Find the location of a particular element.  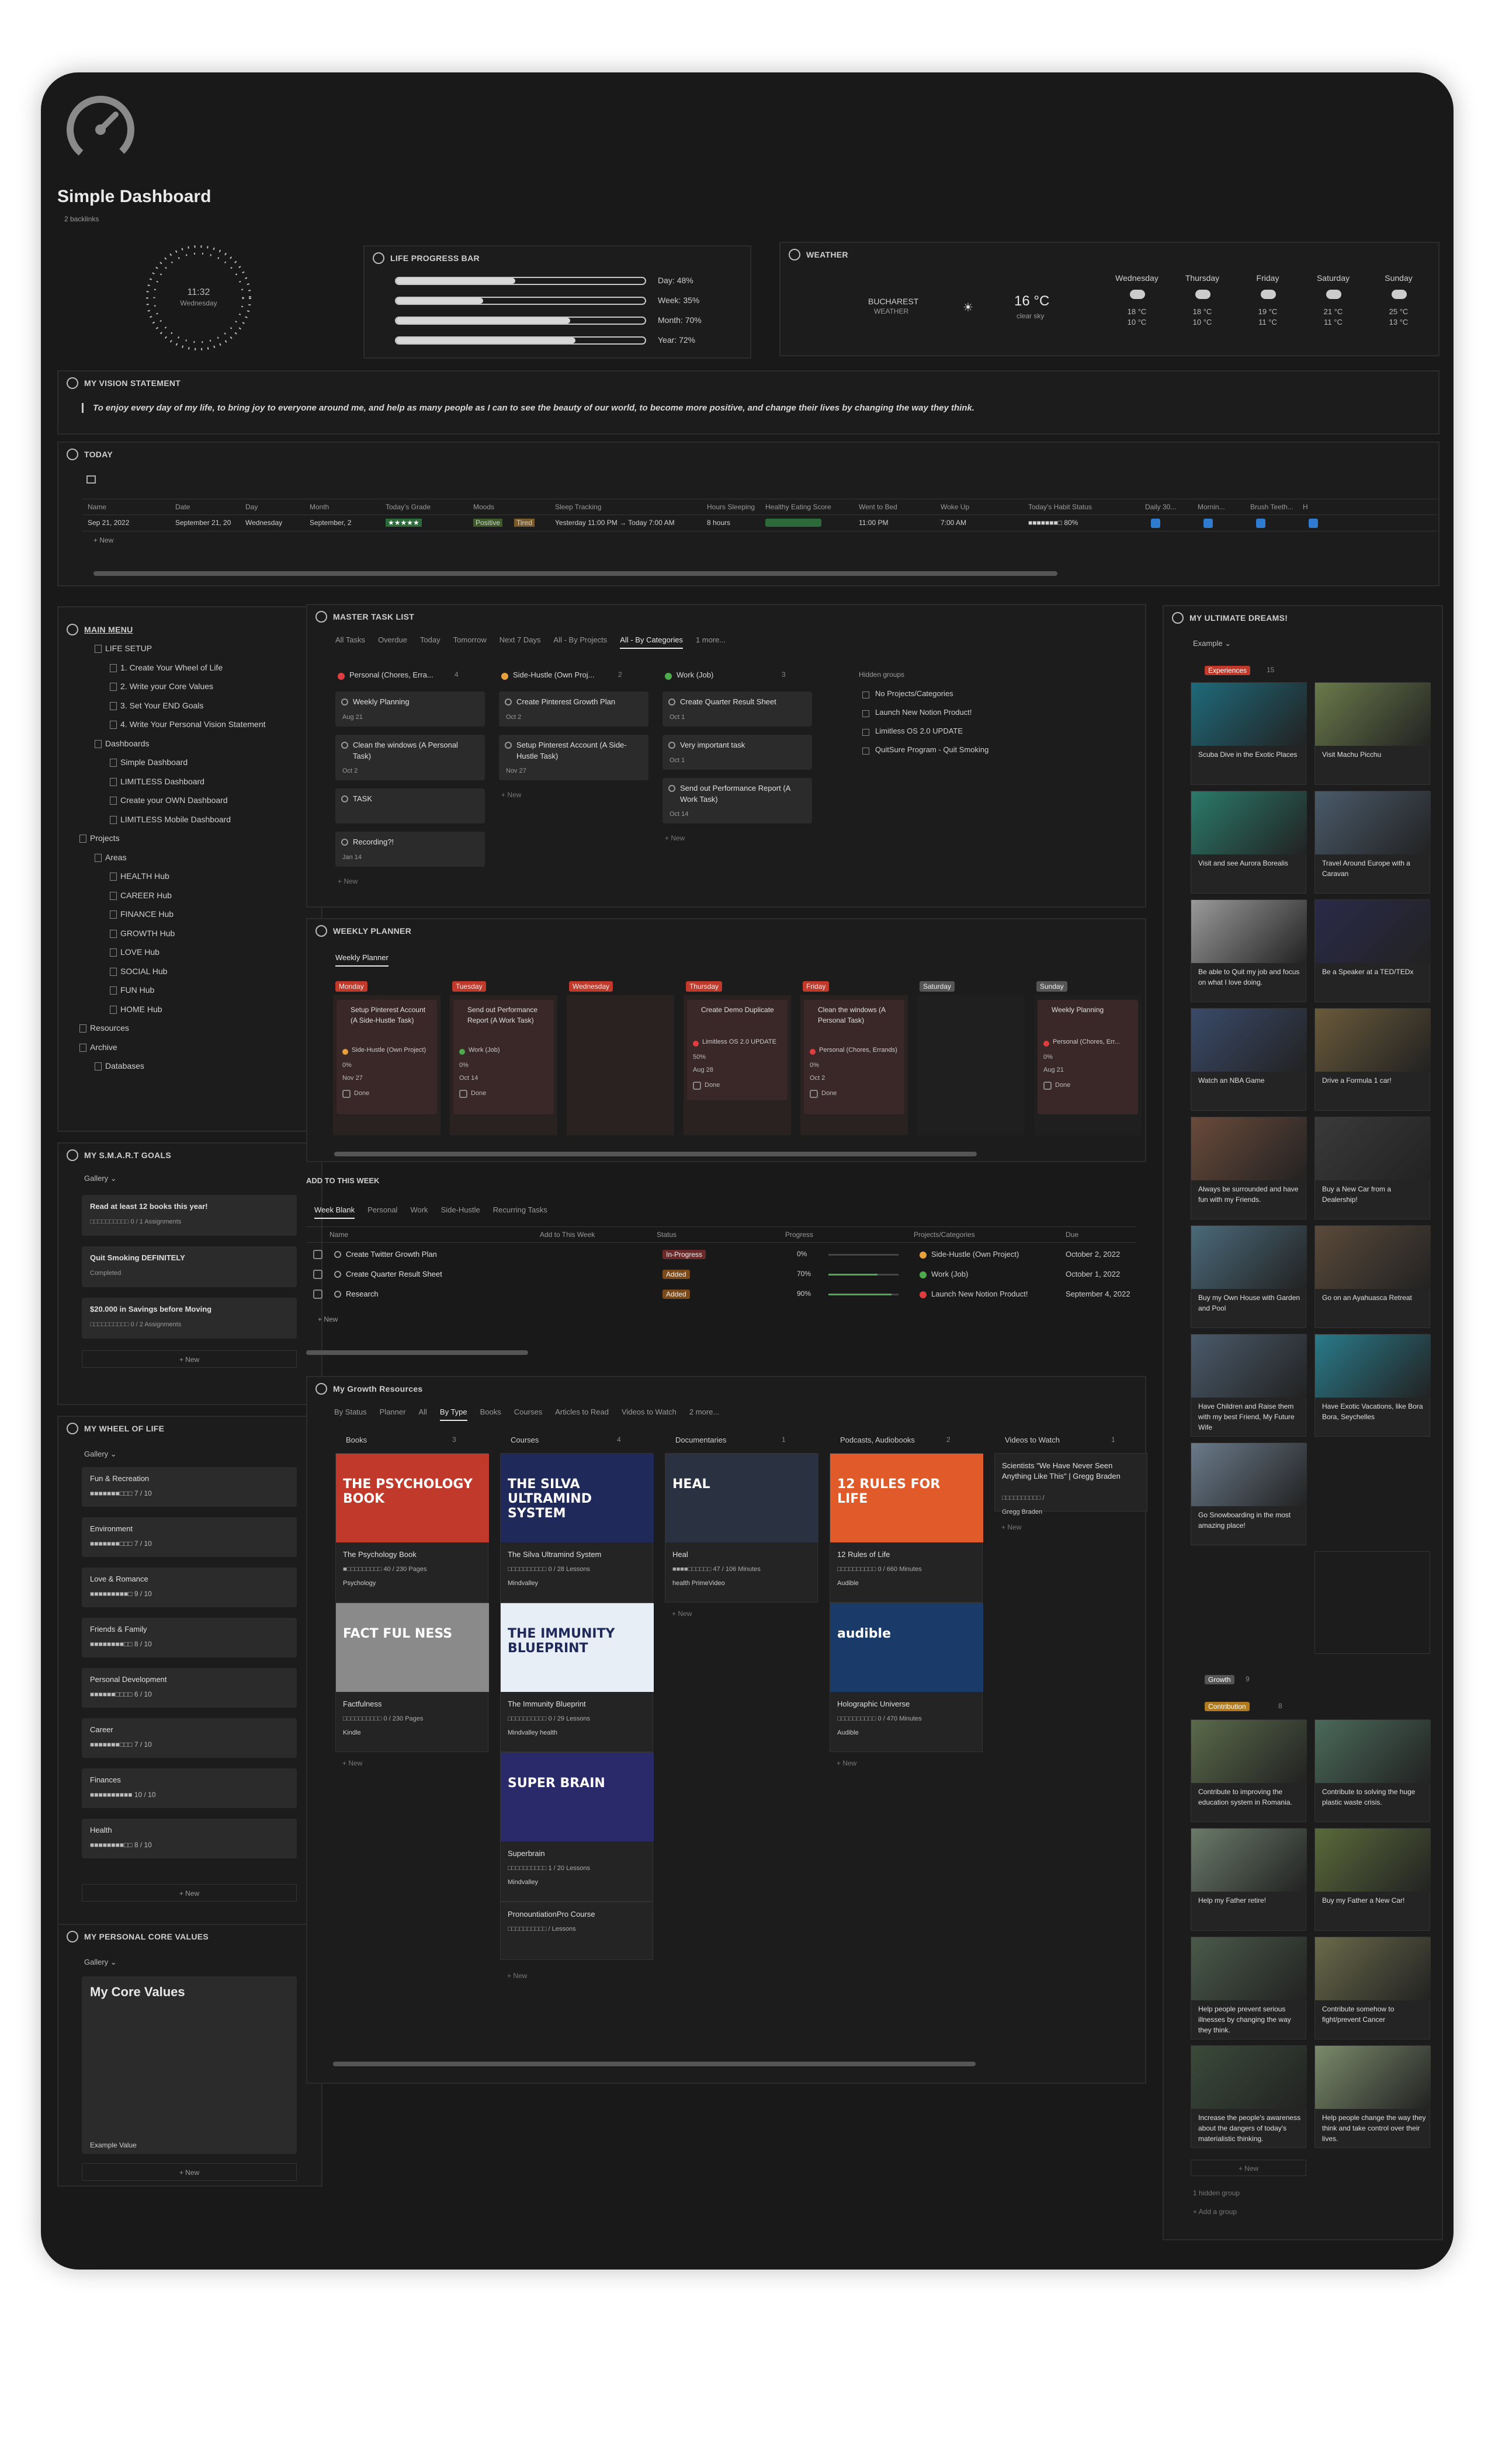

new-row-button: + New is located at coordinates (103, 540).